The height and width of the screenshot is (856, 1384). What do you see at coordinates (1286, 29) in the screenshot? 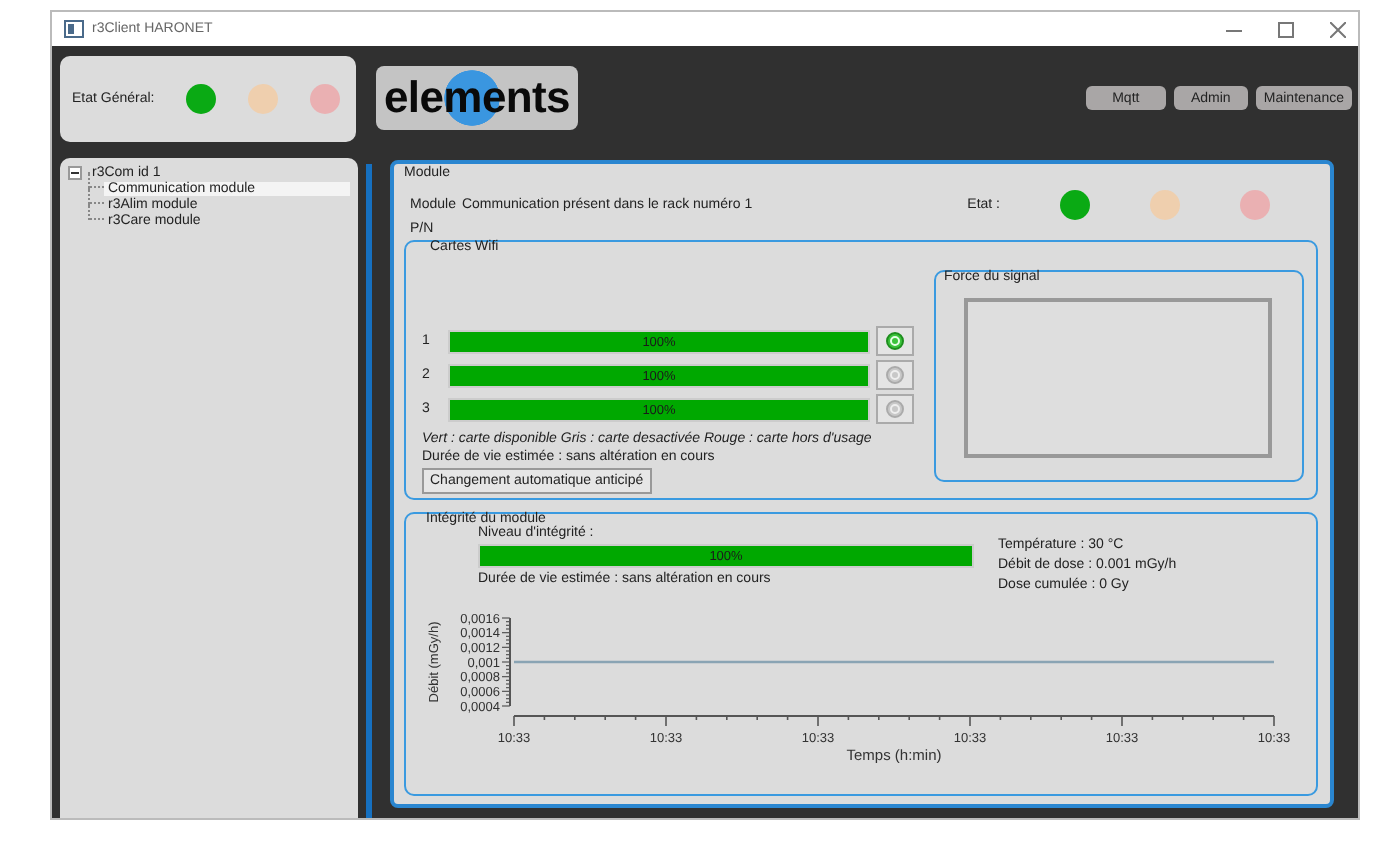
I see `maximize-icon` at bounding box center [1286, 29].